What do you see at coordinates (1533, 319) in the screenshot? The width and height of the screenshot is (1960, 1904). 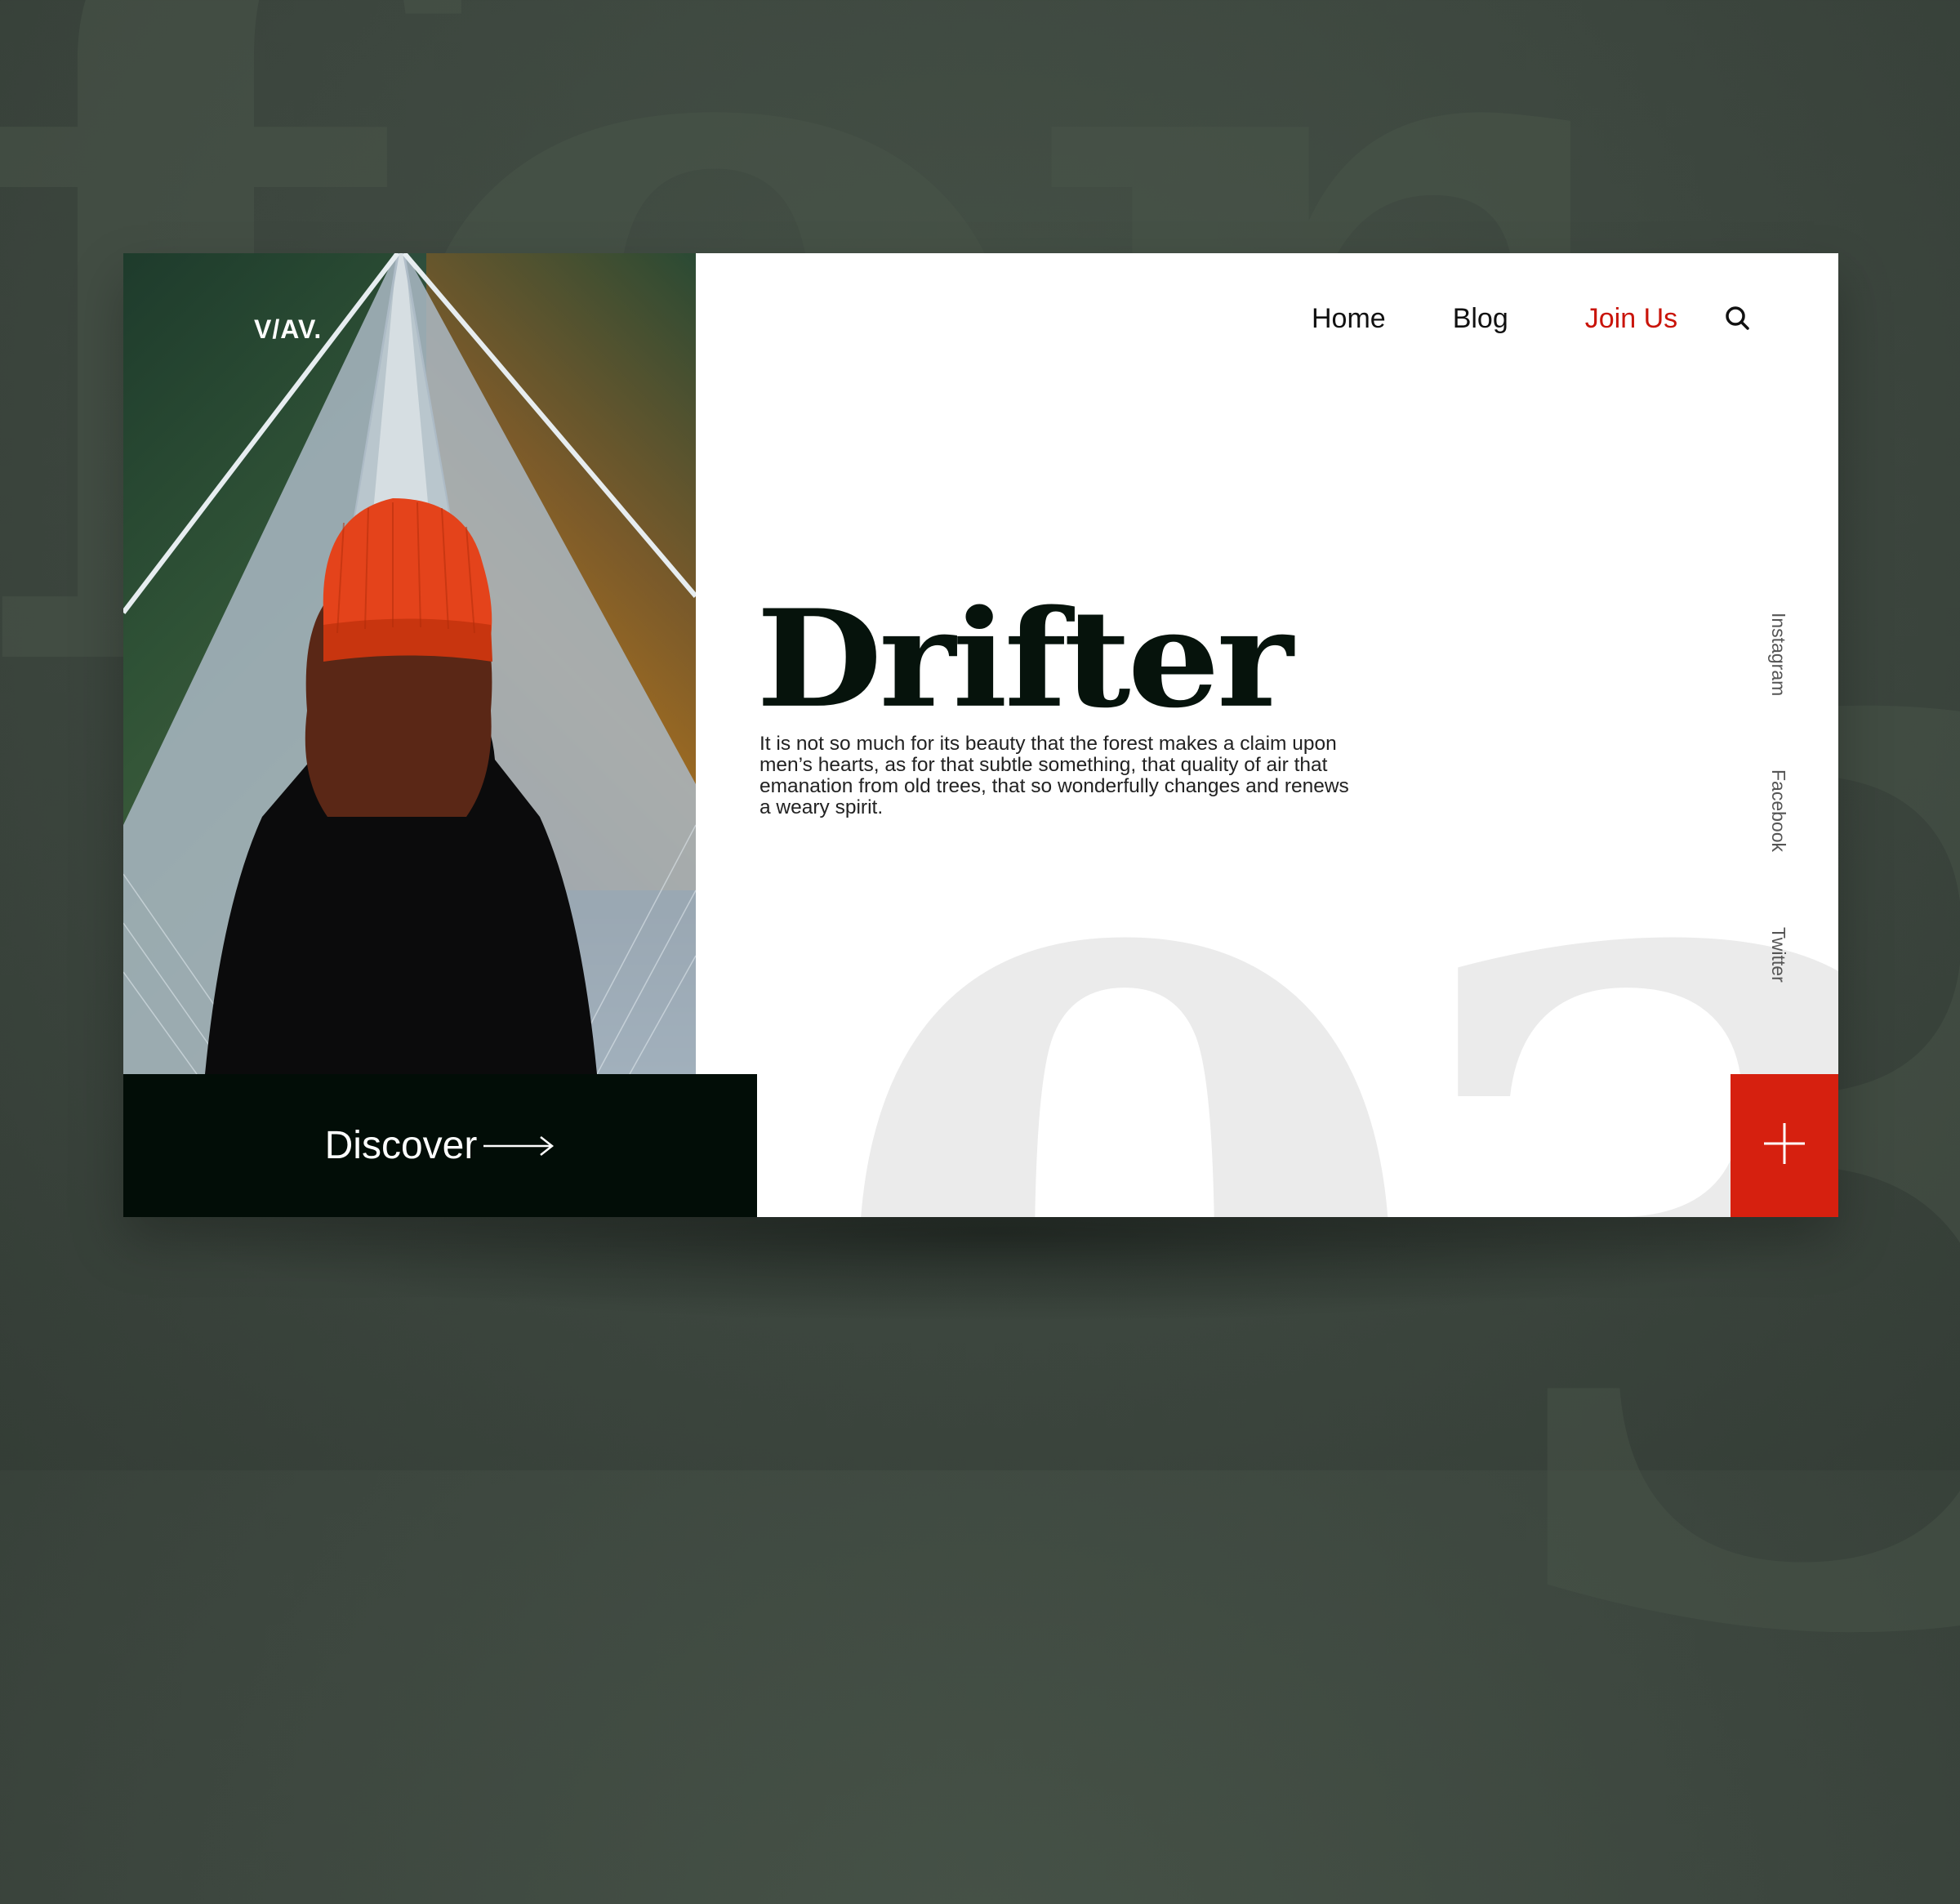 I see `main-nav: Home Blog Join Us` at bounding box center [1533, 319].